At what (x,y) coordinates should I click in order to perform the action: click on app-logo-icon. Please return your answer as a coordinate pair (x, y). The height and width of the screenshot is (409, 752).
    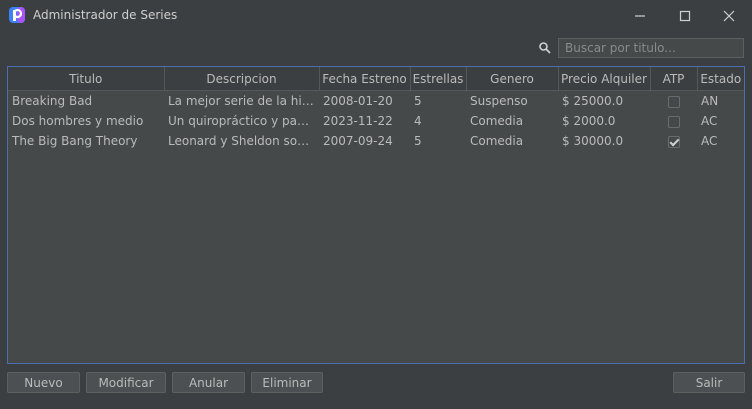
    Looking at the image, I should click on (17, 15).